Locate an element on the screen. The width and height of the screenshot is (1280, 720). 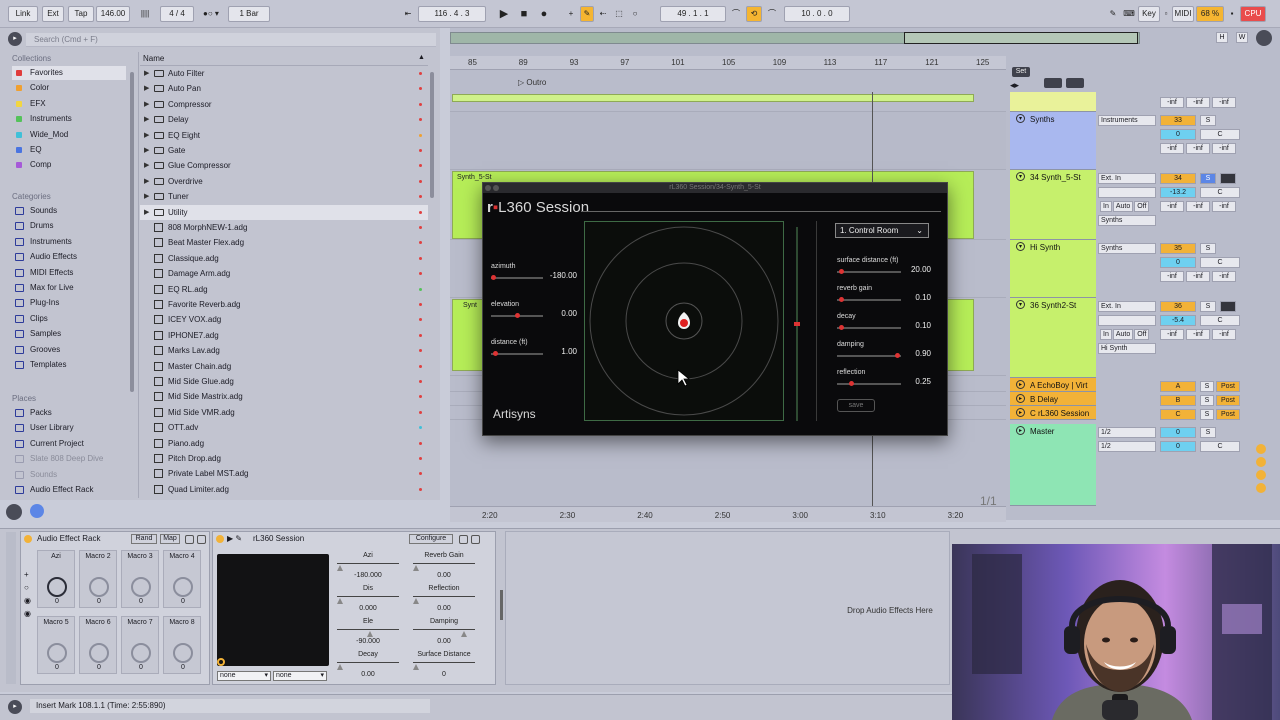
input-select-1: none ▾ is located at coordinates (244, 676).